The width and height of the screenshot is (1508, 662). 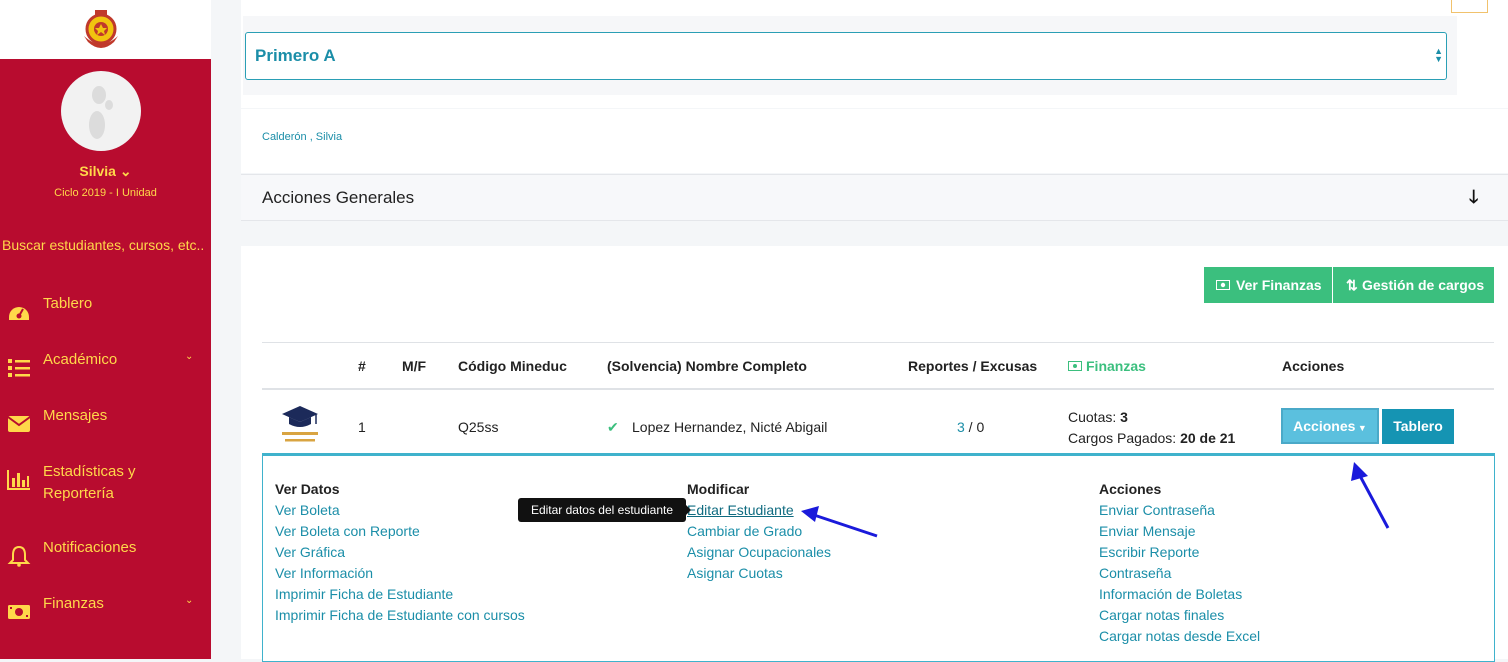 What do you see at coordinates (974, 427) in the screenshot?
I see `excusas-count: / 0` at bounding box center [974, 427].